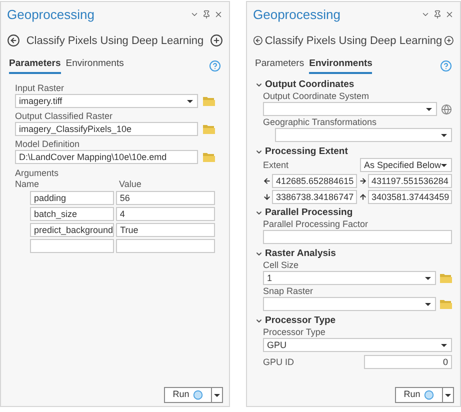  I want to click on field-label: Extent, so click(276, 165).